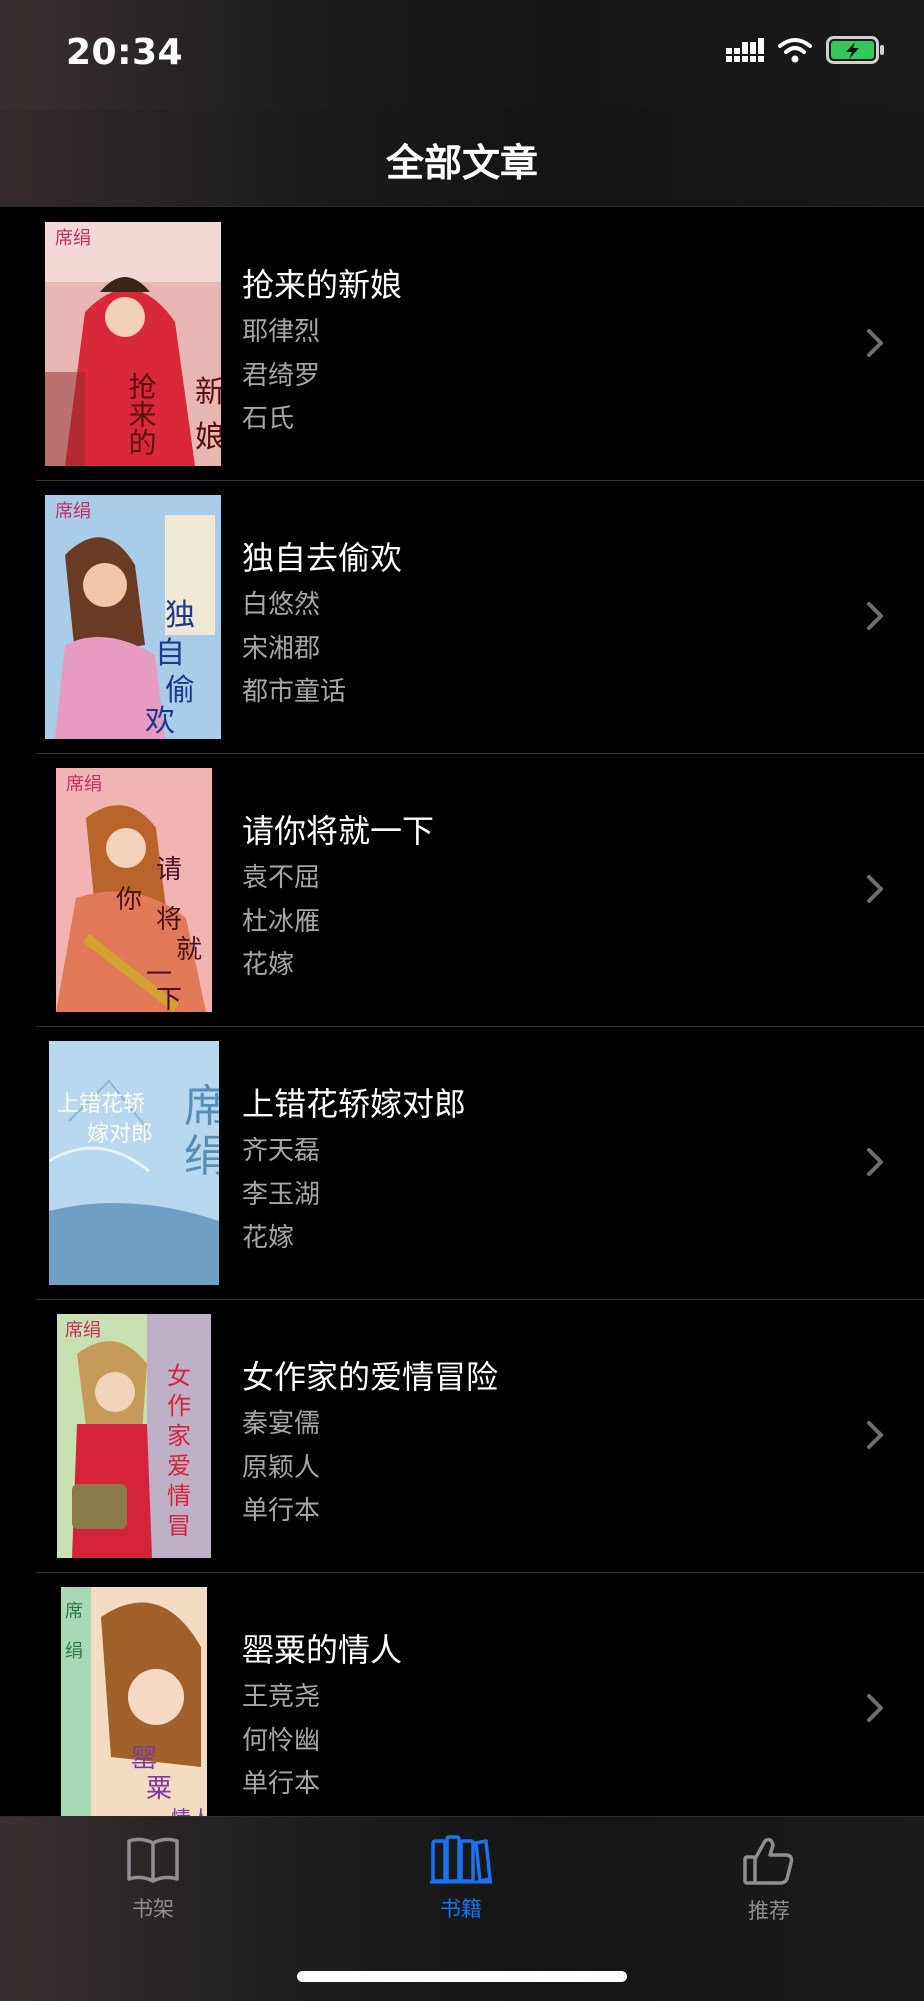 This screenshot has width=924, height=2001. I want to click on svg-text: 抢来的, so click(141, 414).